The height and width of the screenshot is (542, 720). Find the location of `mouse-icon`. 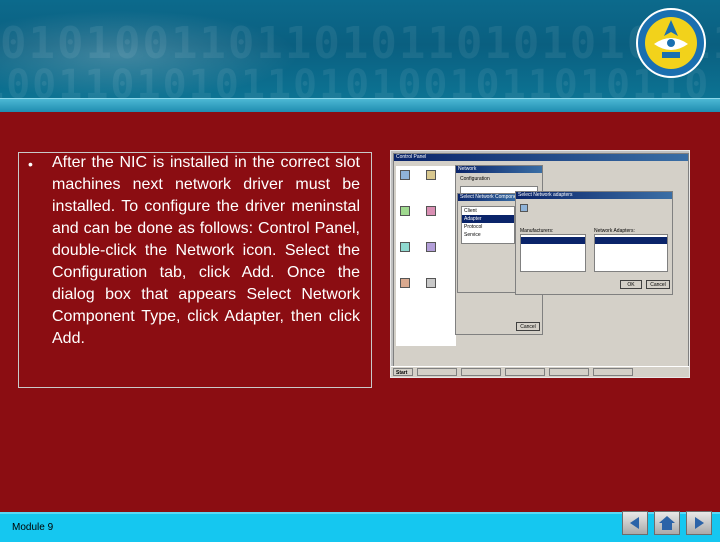

mouse-icon is located at coordinates (431, 247).